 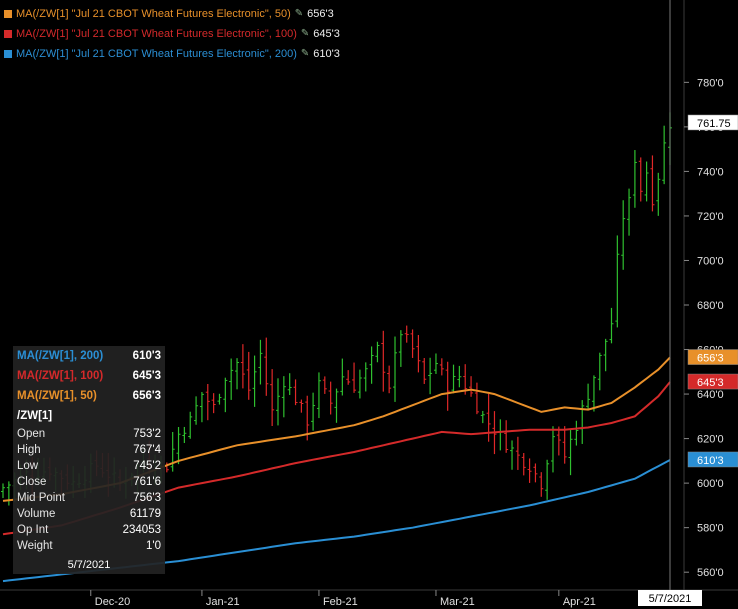 What do you see at coordinates (35, 546) in the screenshot?
I see `field-label: Weight` at bounding box center [35, 546].